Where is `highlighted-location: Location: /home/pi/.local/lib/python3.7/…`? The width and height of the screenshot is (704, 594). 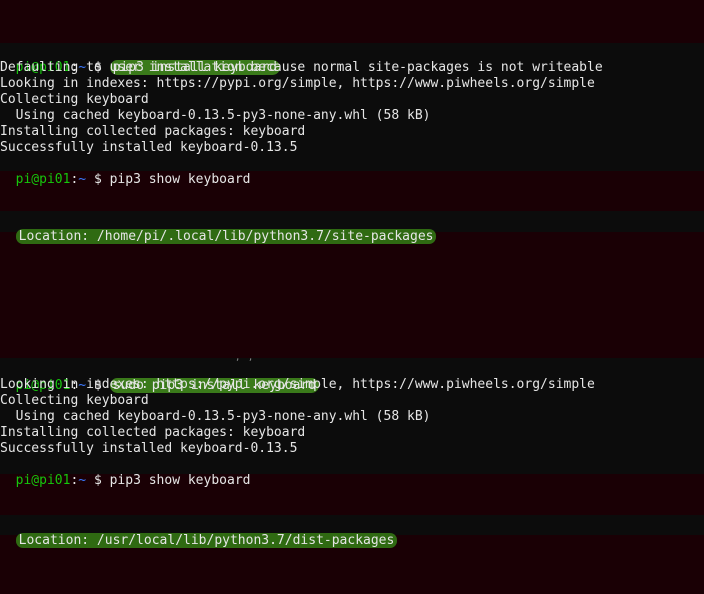 highlighted-location: Location: /home/pi/.local/lib/python3.7/… is located at coordinates (226, 236).